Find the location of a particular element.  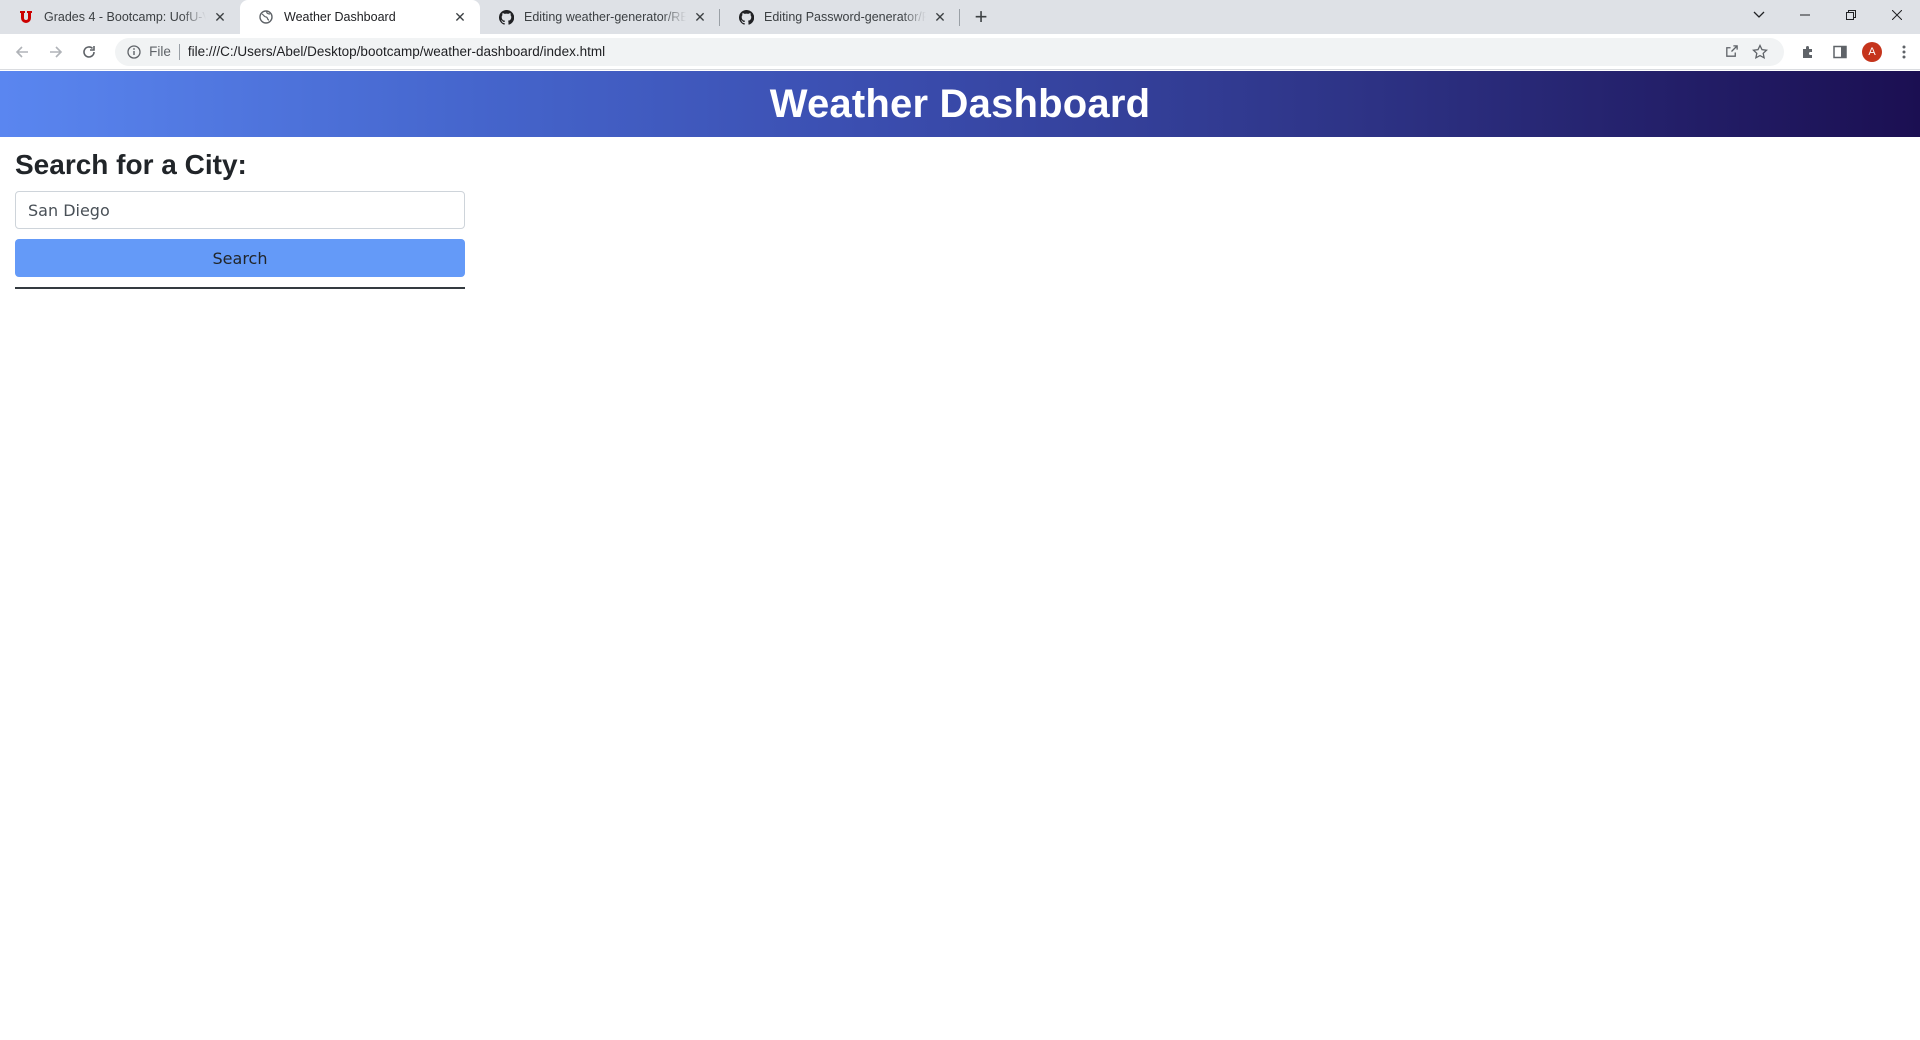

search-button: Search is located at coordinates (240, 258).